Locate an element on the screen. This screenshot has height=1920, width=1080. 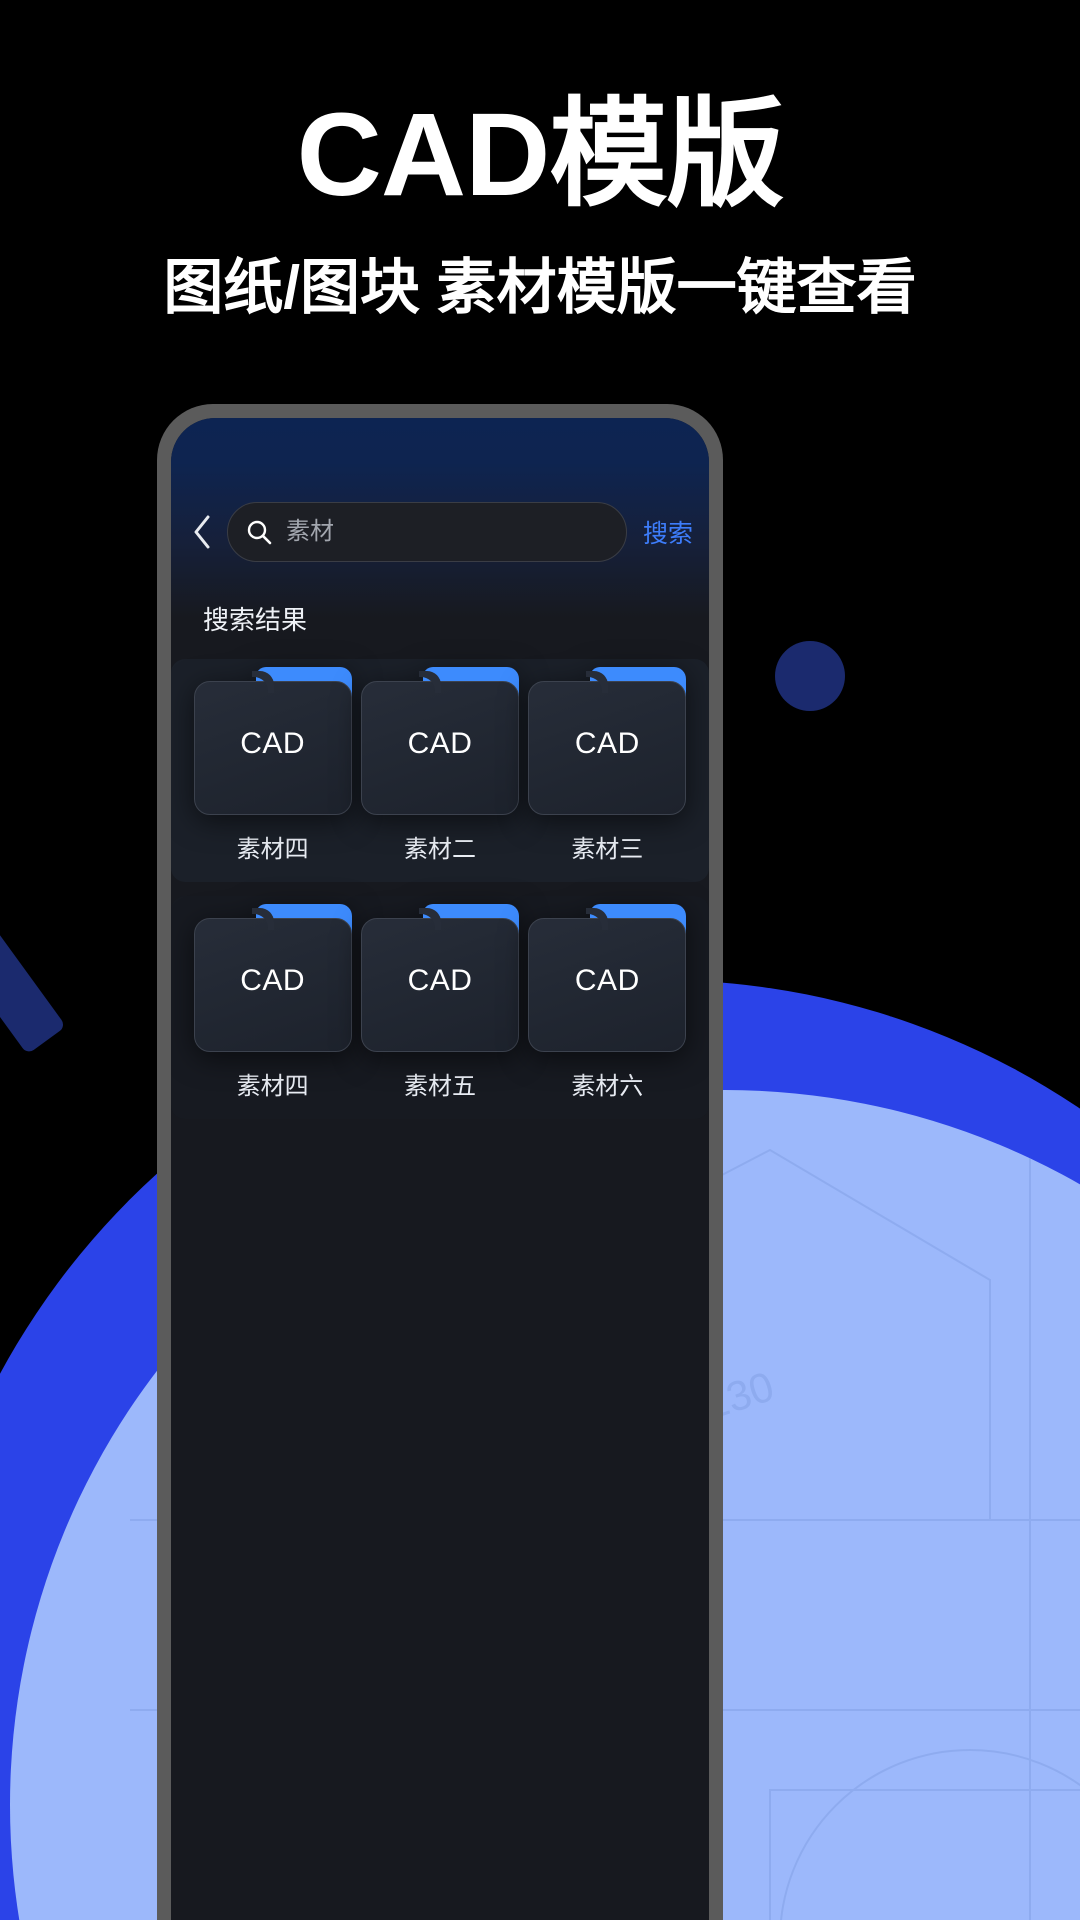
page-subtitle: 图纸/图块 素材模版一键查看 is located at coordinates (540, 287).